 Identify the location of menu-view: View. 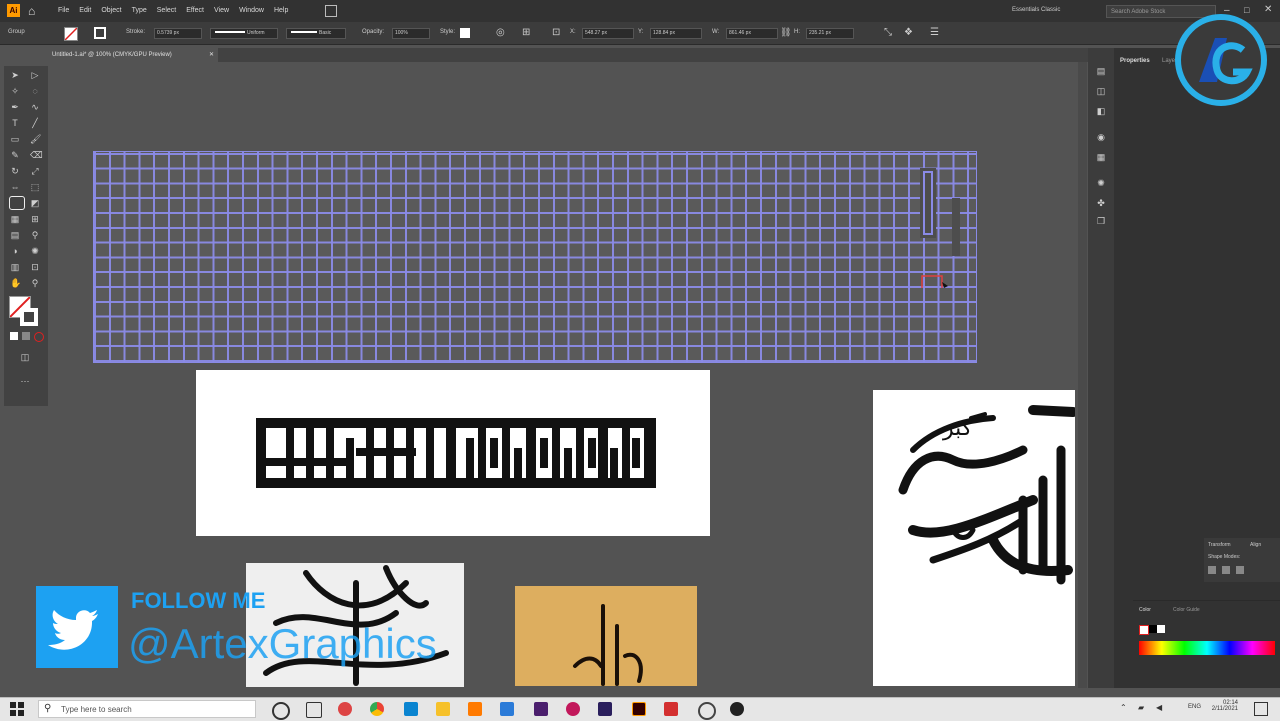
(221, 10).